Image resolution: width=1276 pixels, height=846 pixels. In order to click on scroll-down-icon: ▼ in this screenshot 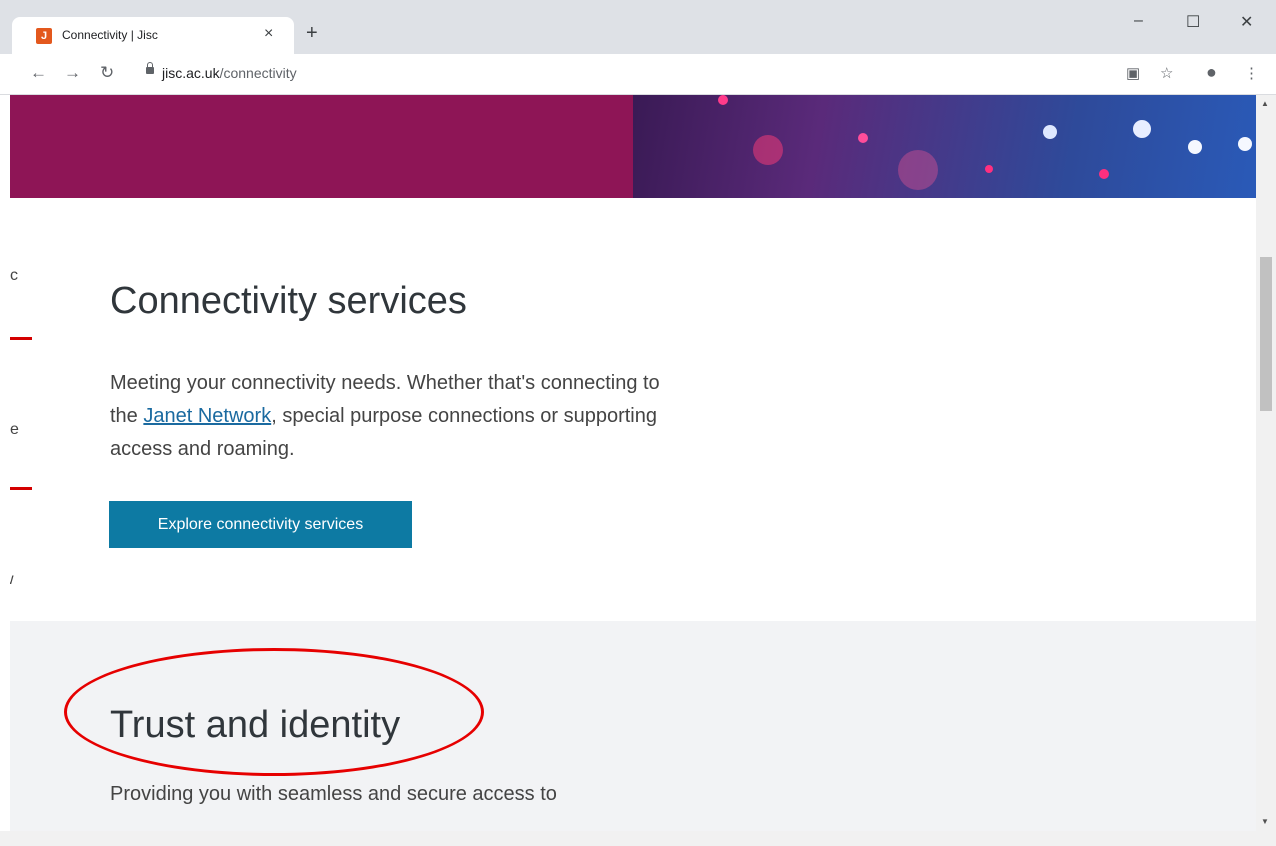, I will do `click(1265, 821)`.